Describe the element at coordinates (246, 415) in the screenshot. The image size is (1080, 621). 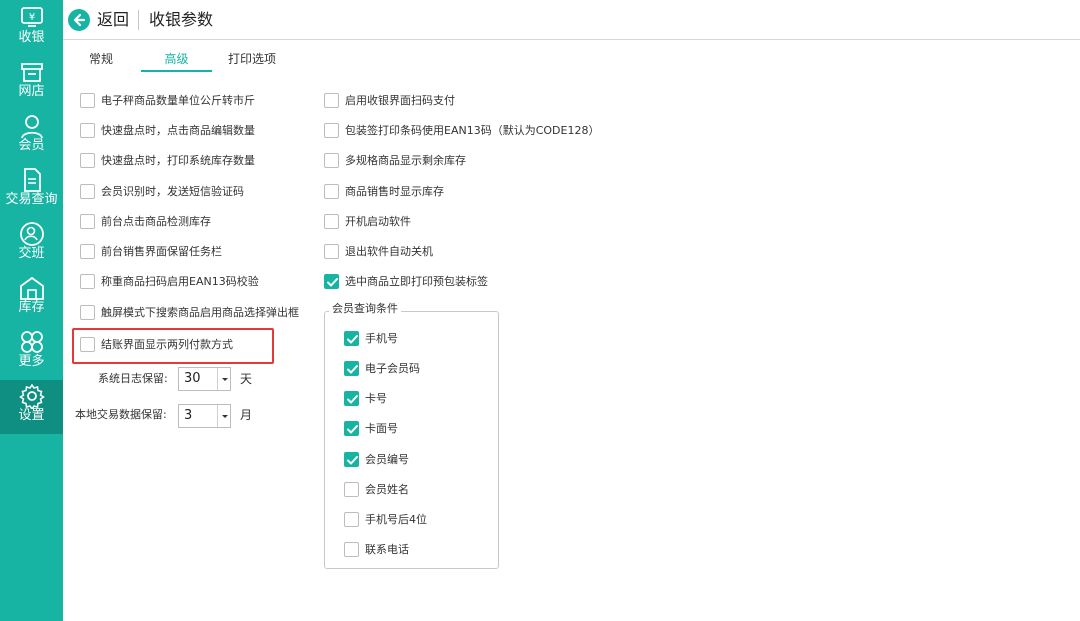
I see `trade-retention-unit: 月` at that location.